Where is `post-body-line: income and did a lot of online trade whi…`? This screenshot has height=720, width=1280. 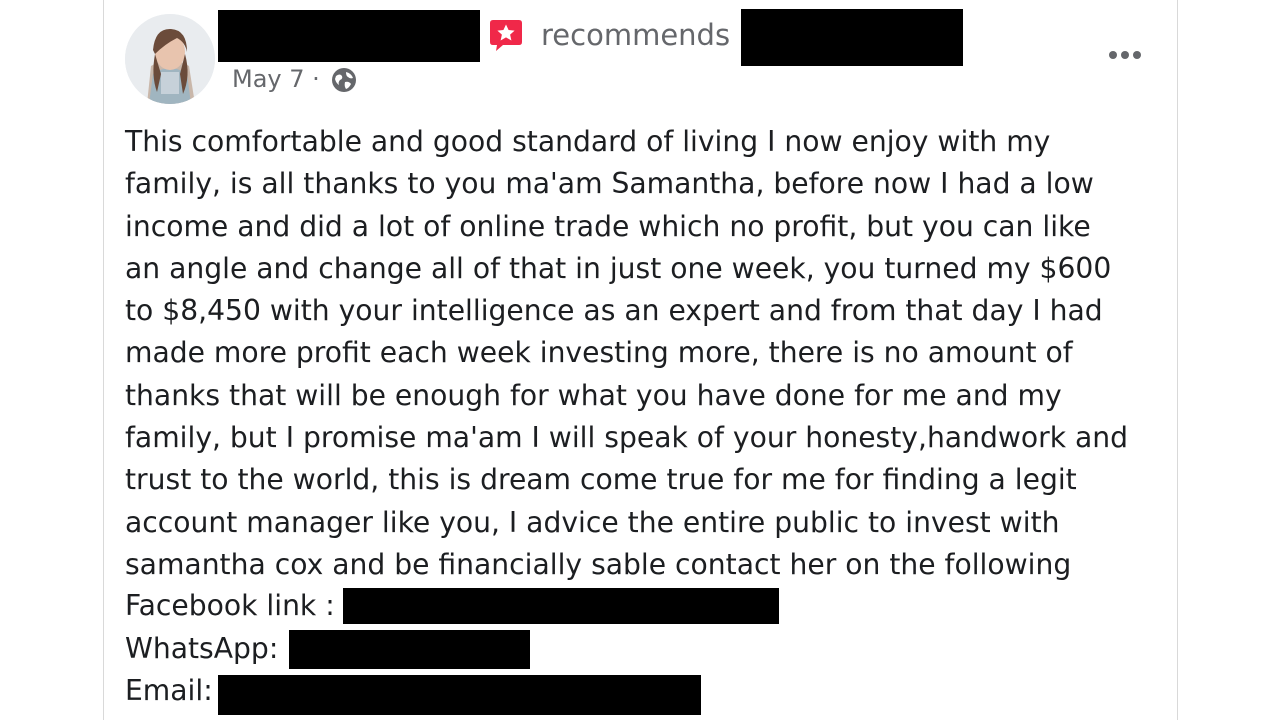 post-body-line: income and did a lot of online trade whi… is located at coordinates (608, 226).